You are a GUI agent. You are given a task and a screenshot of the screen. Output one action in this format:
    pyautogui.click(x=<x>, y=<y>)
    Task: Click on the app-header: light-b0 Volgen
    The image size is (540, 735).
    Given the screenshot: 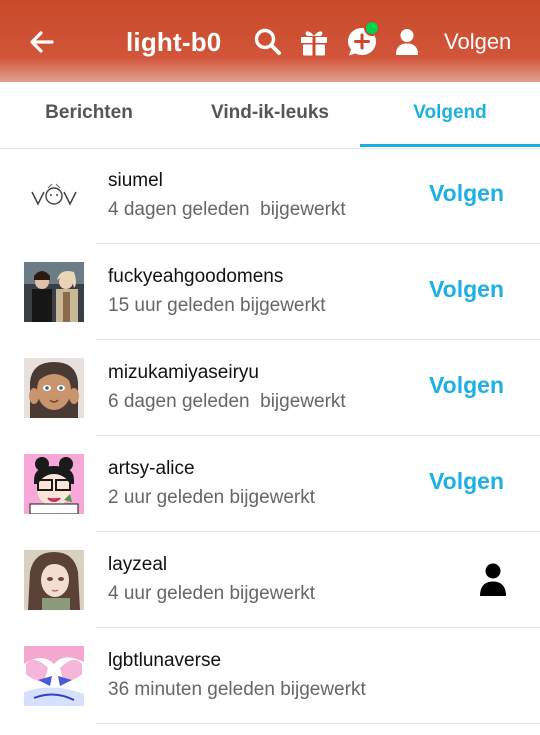 What is the action you would take?
    pyautogui.click(x=270, y=41)
    